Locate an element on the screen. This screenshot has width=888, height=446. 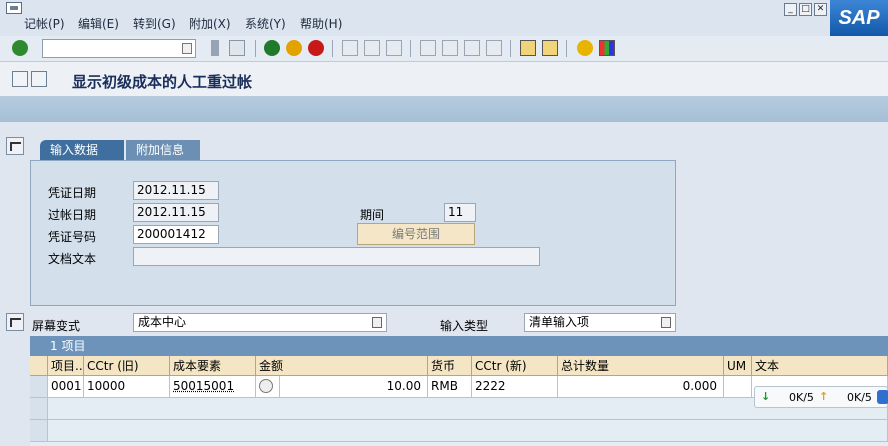
find-next-icon is located at coordinates (394, 48).